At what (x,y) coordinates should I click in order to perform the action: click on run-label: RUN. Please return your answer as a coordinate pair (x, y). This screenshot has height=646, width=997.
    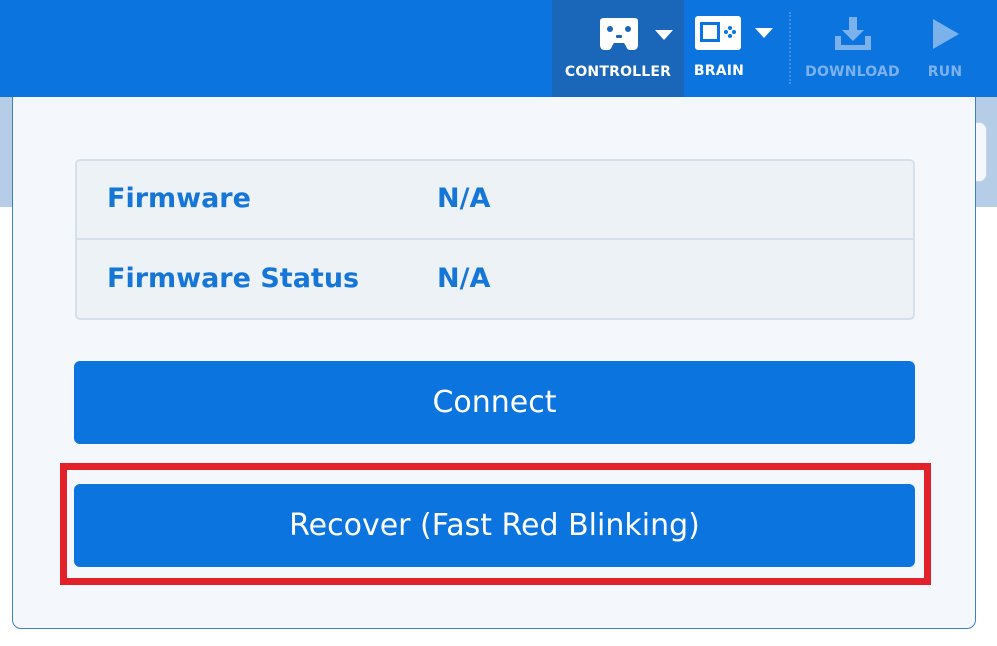
    Looking at the image, I should click on (945, 72).